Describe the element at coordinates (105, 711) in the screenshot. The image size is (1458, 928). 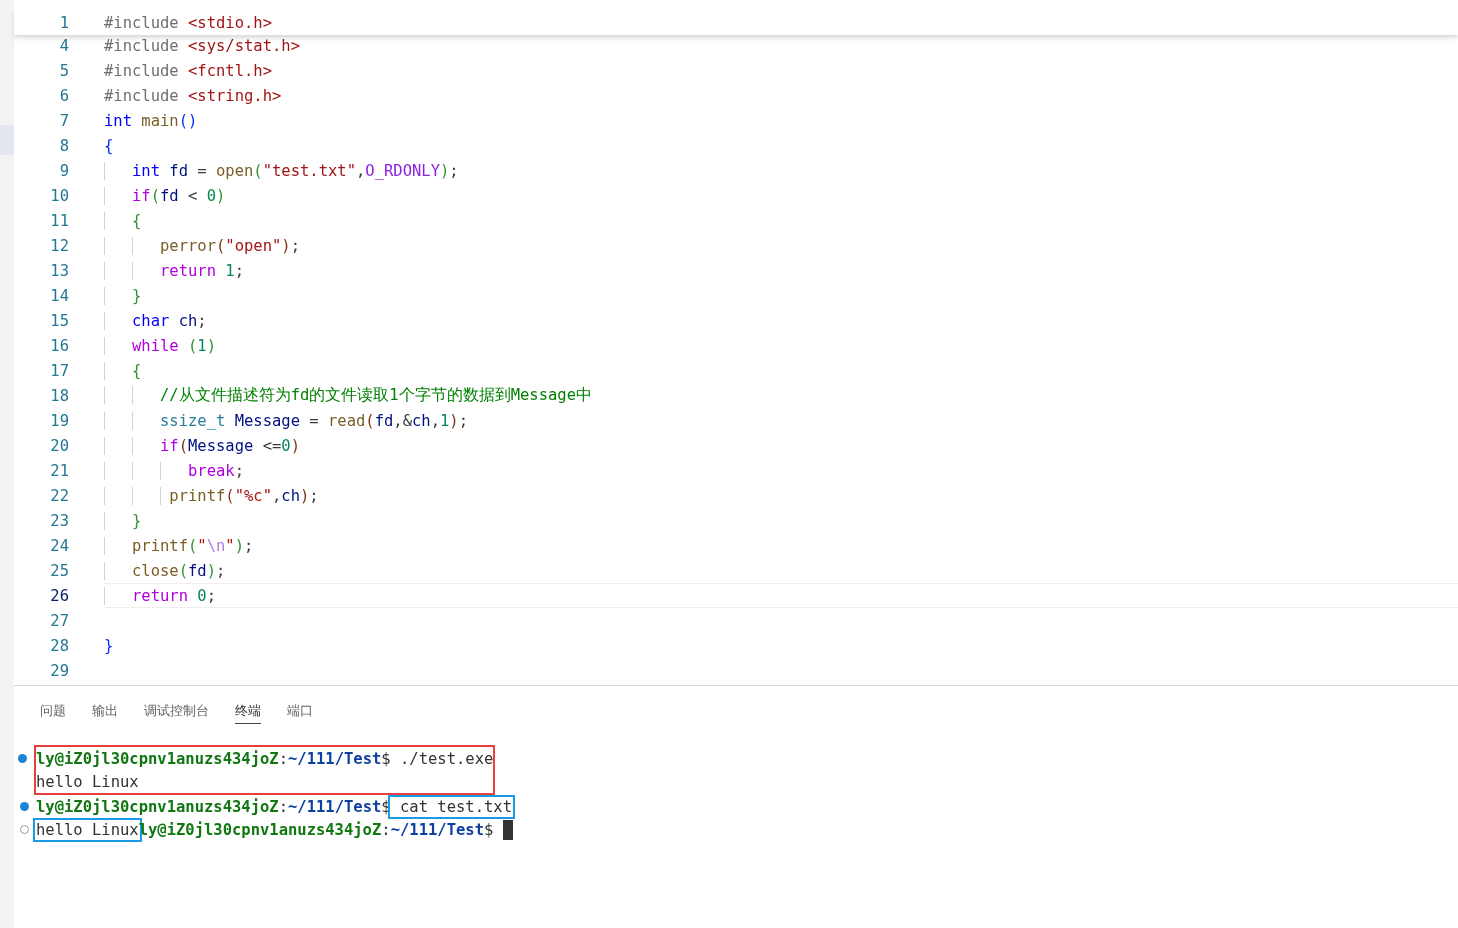
I see `panel-tab: 输出` at that location.